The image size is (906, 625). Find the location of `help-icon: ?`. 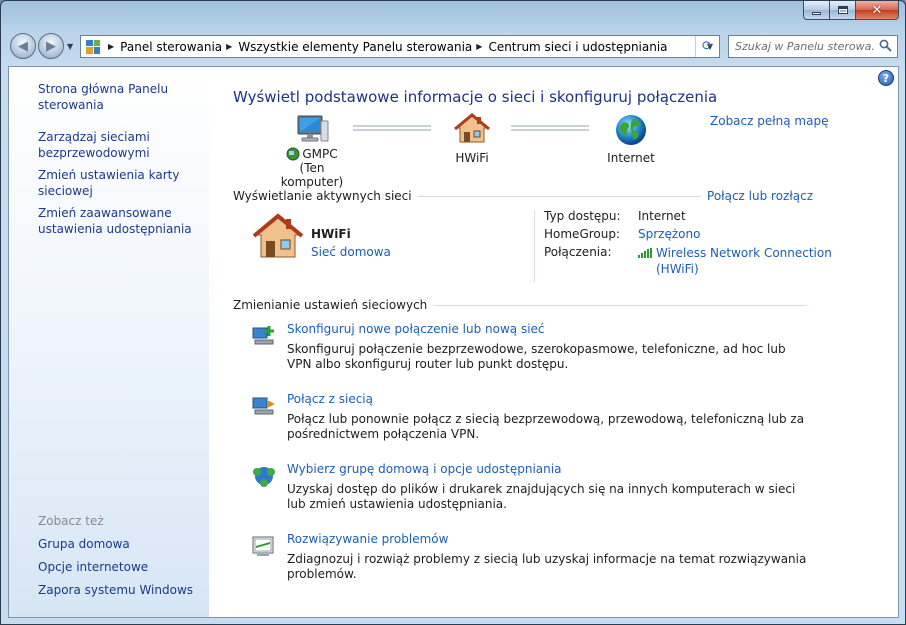

help-icon: ? is located at coordinates (886, 78).